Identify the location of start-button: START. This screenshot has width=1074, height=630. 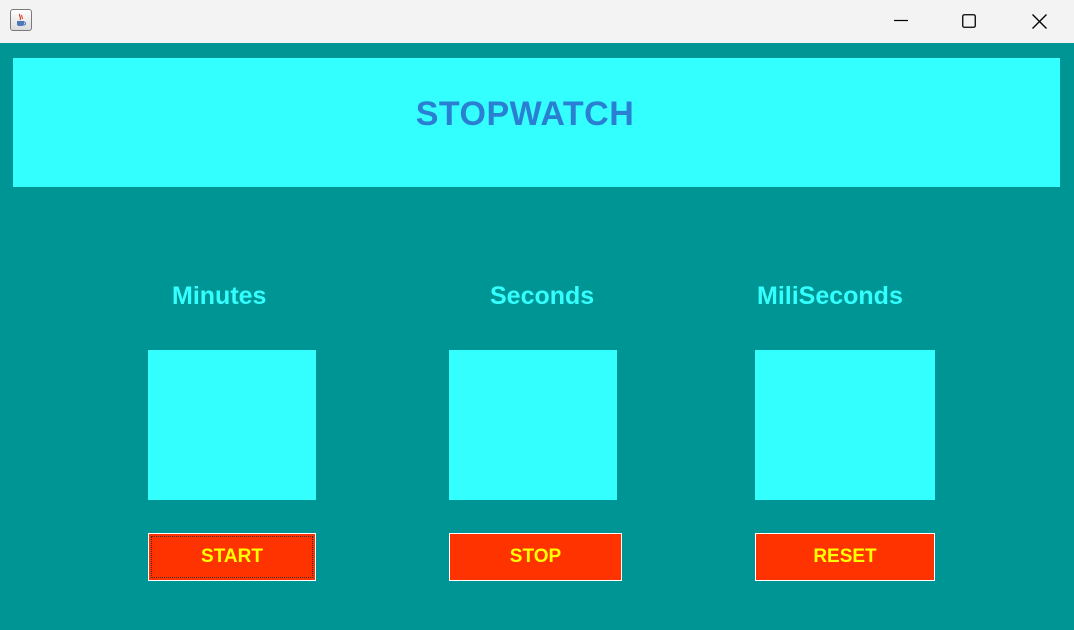
(232, 557).